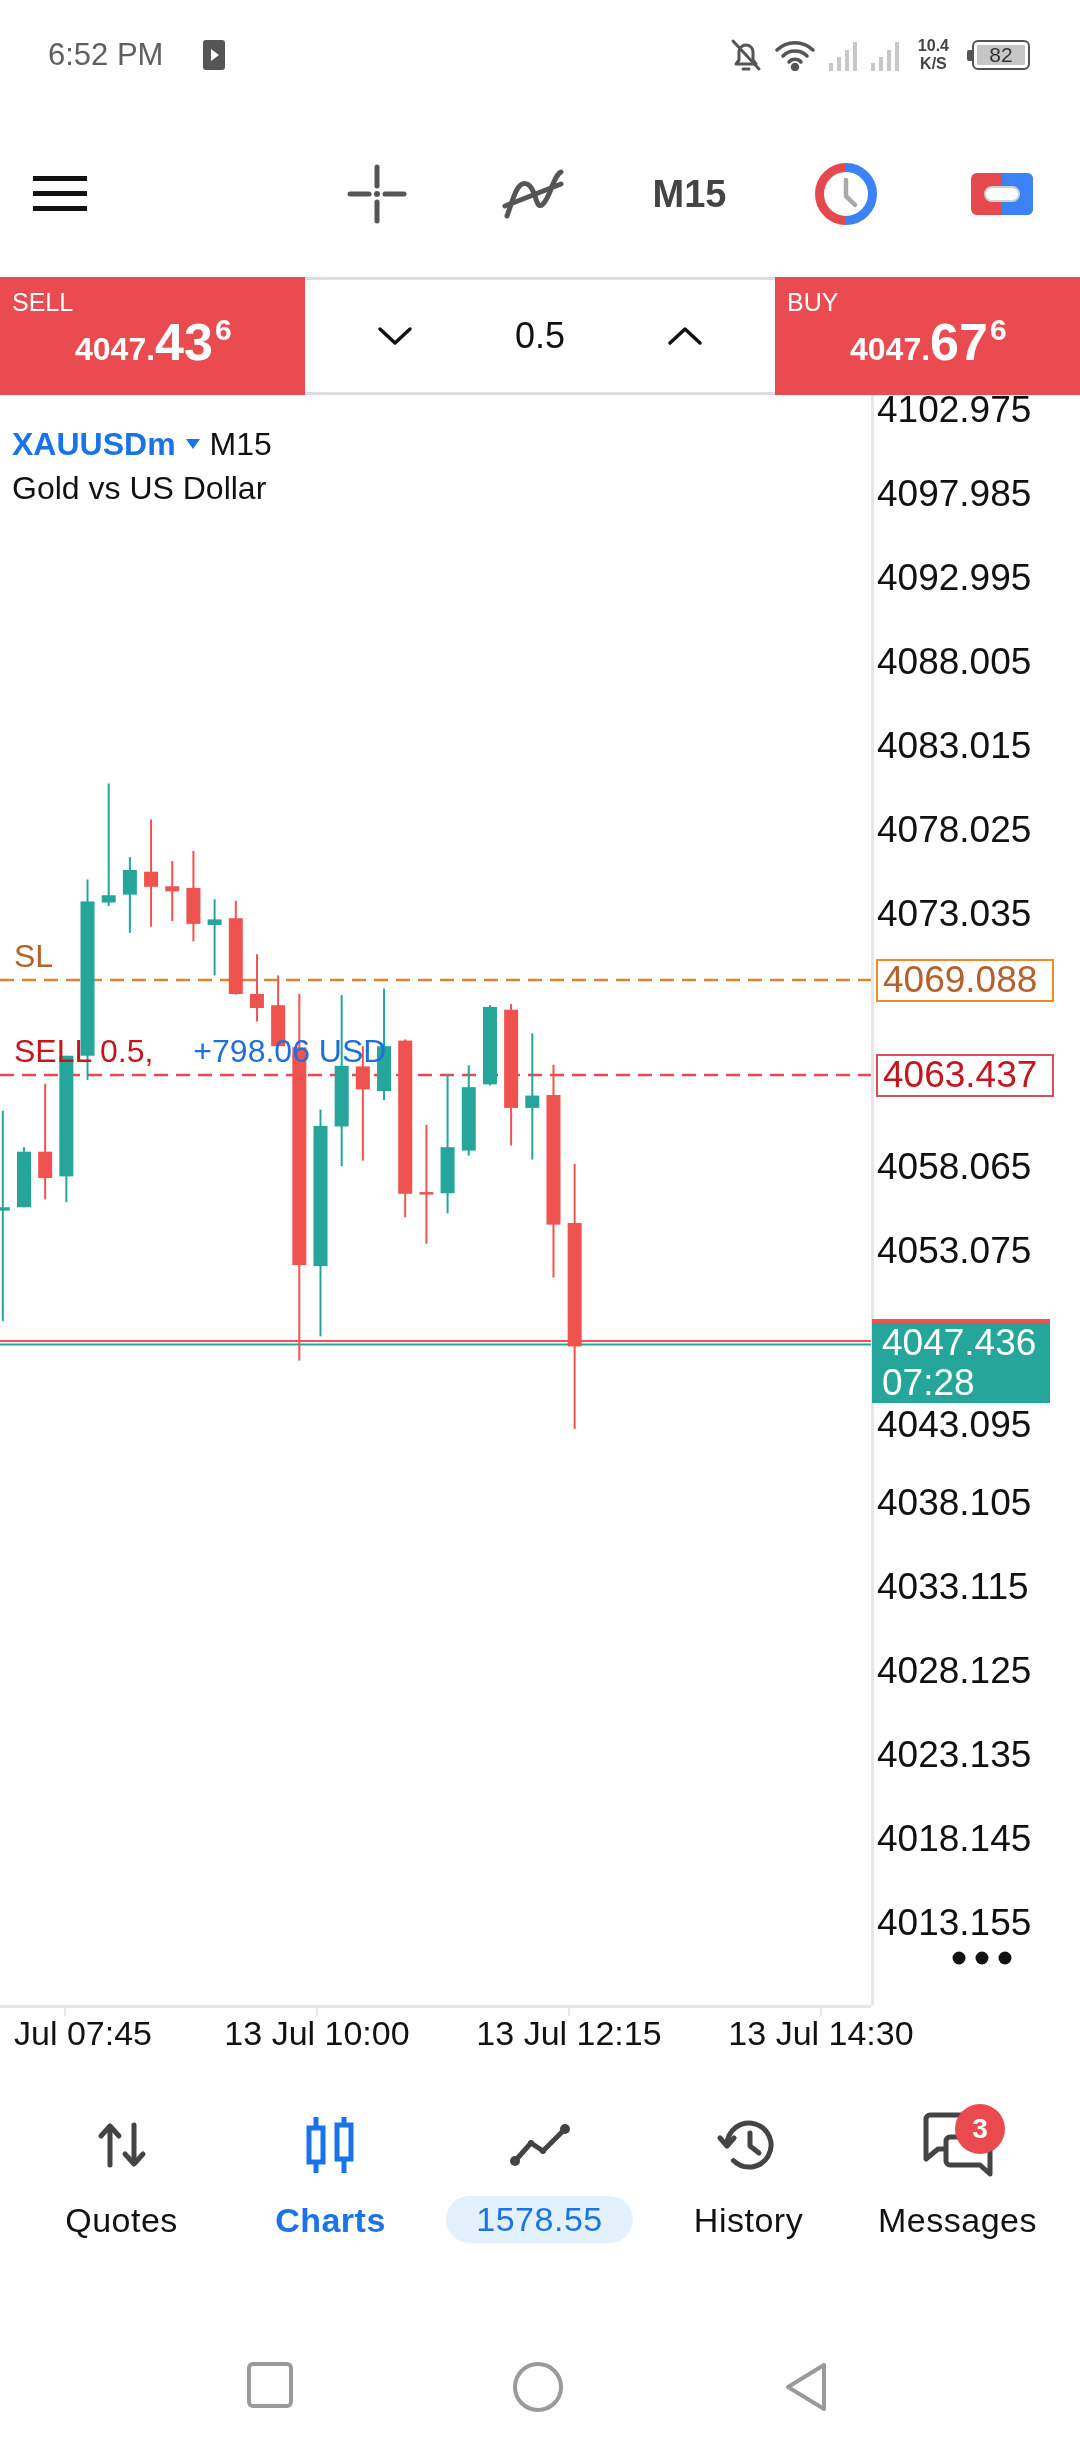  Describe the element at coordinates (845, 193) in the screenshot. I see `clock-icon` at that location.